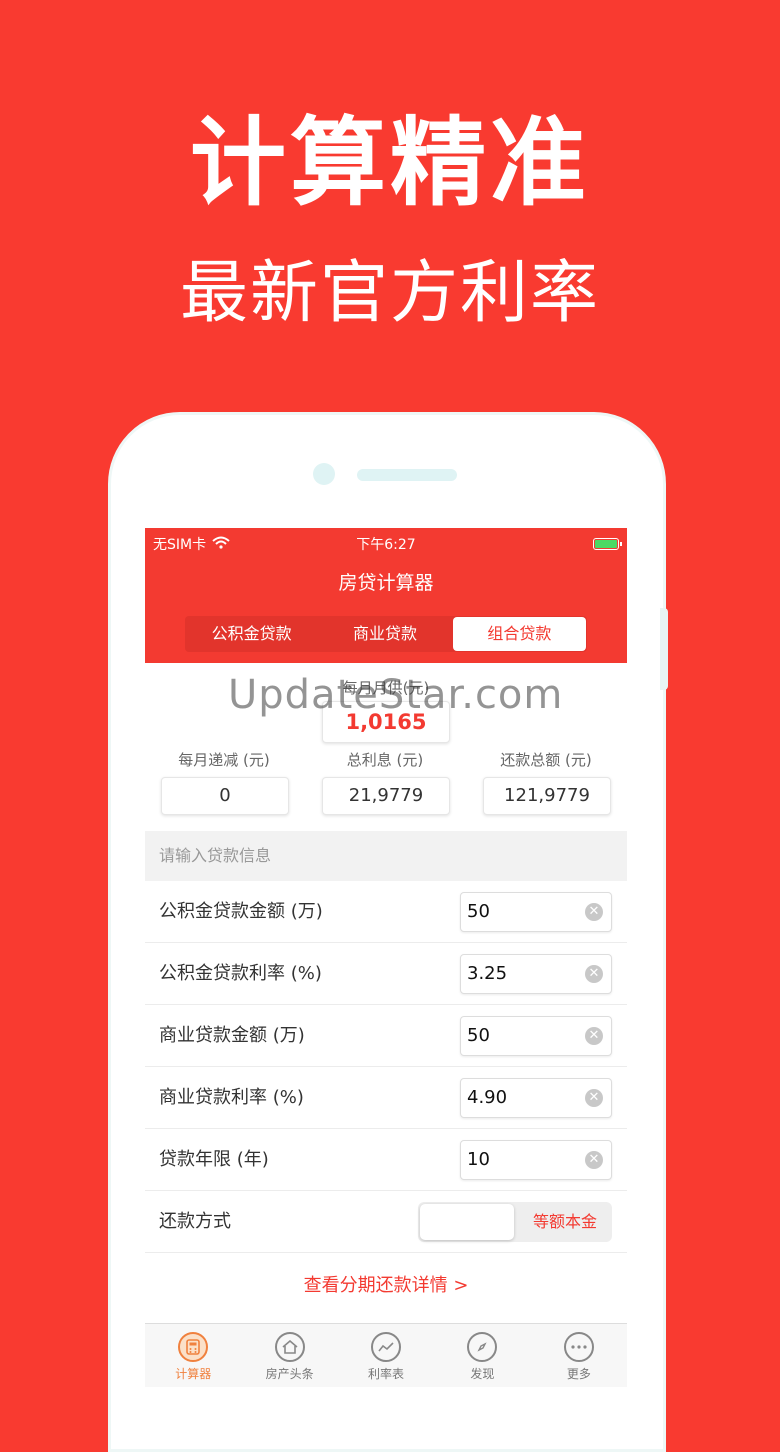  Describe the element at coordinates (467, 1222) in the screenshot. I see `toggle-knob` at that location.